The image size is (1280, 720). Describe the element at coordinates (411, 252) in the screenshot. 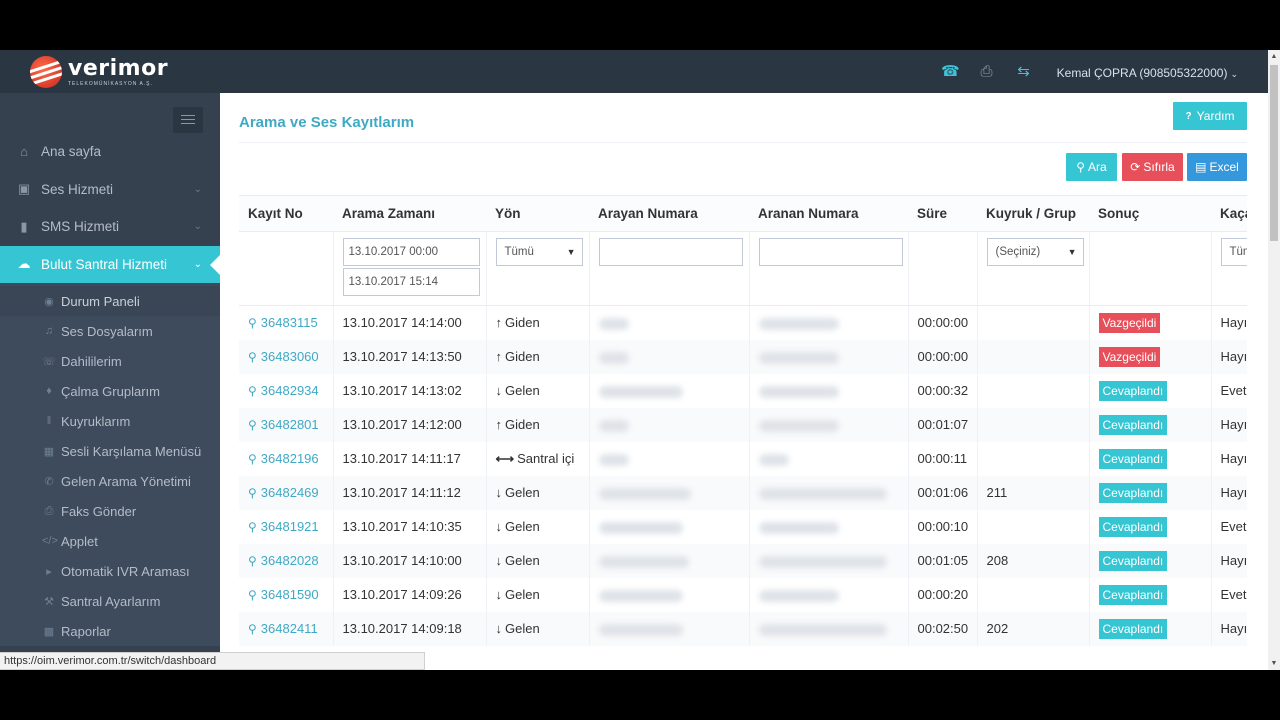

I see `date-from-input: 13.10.2017 00:00` at that location.